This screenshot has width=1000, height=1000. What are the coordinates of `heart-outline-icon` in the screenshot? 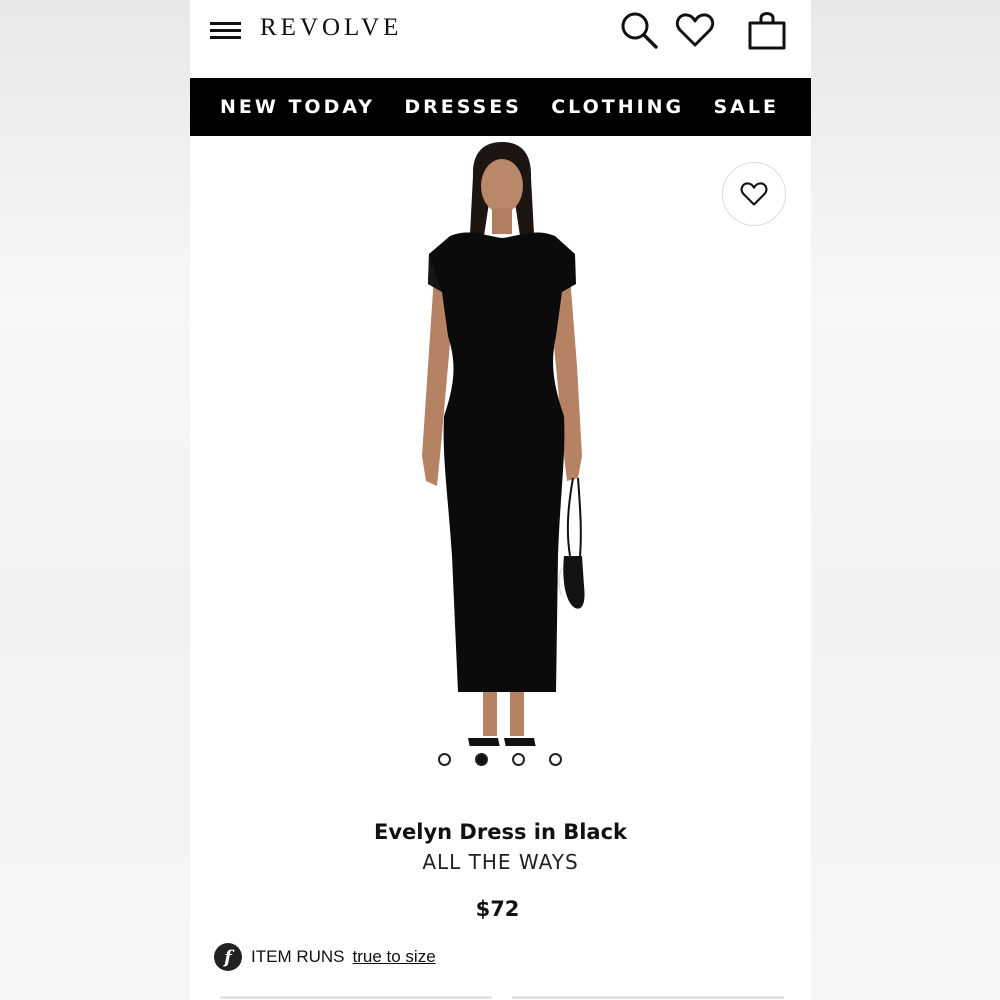 It's located at (754, 194).